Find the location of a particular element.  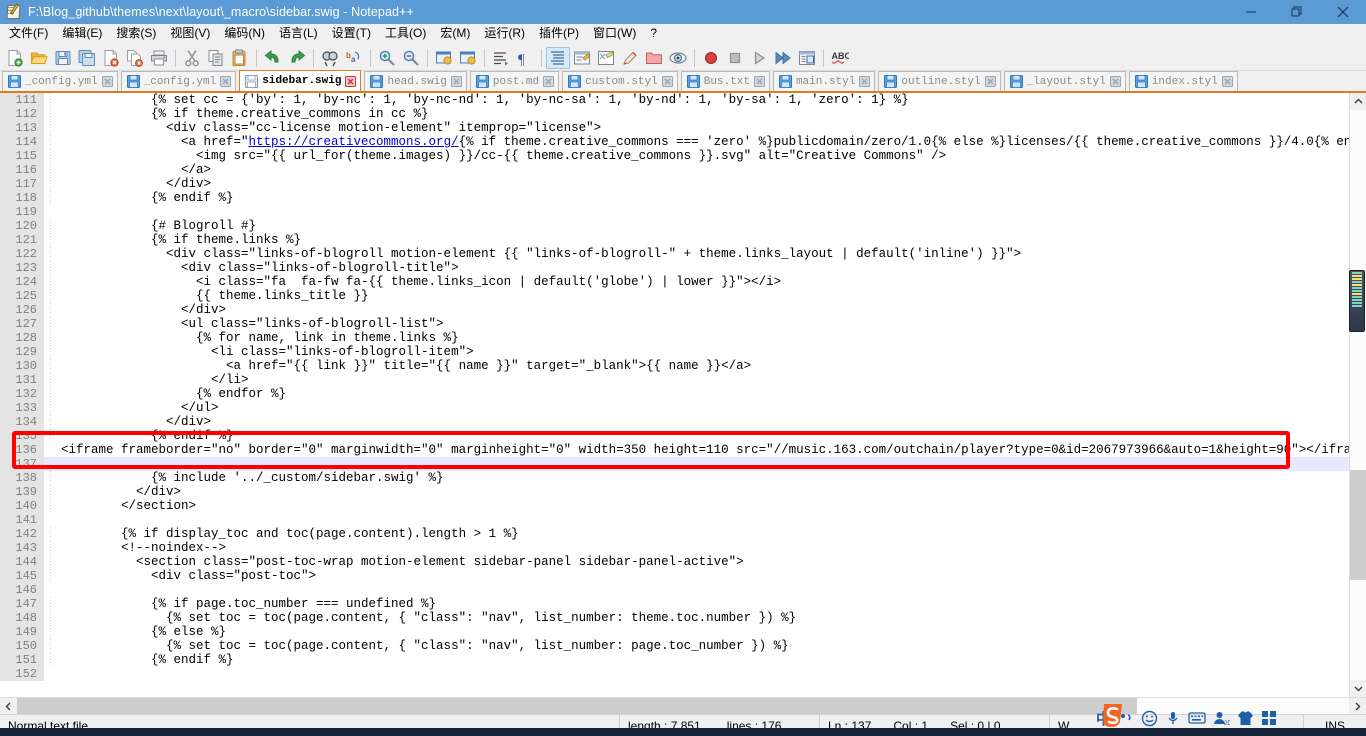

close-file-icon is located at coordinates (111, 58).